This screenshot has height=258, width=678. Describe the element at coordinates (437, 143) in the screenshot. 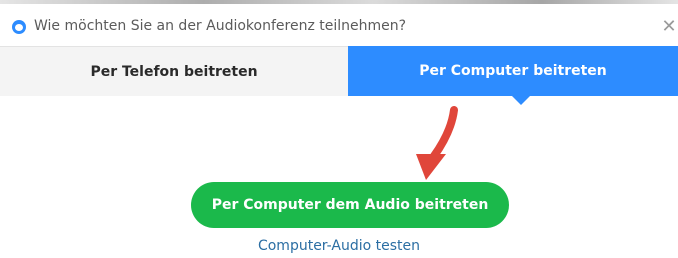

I see `red-arrow-icon` at that location.